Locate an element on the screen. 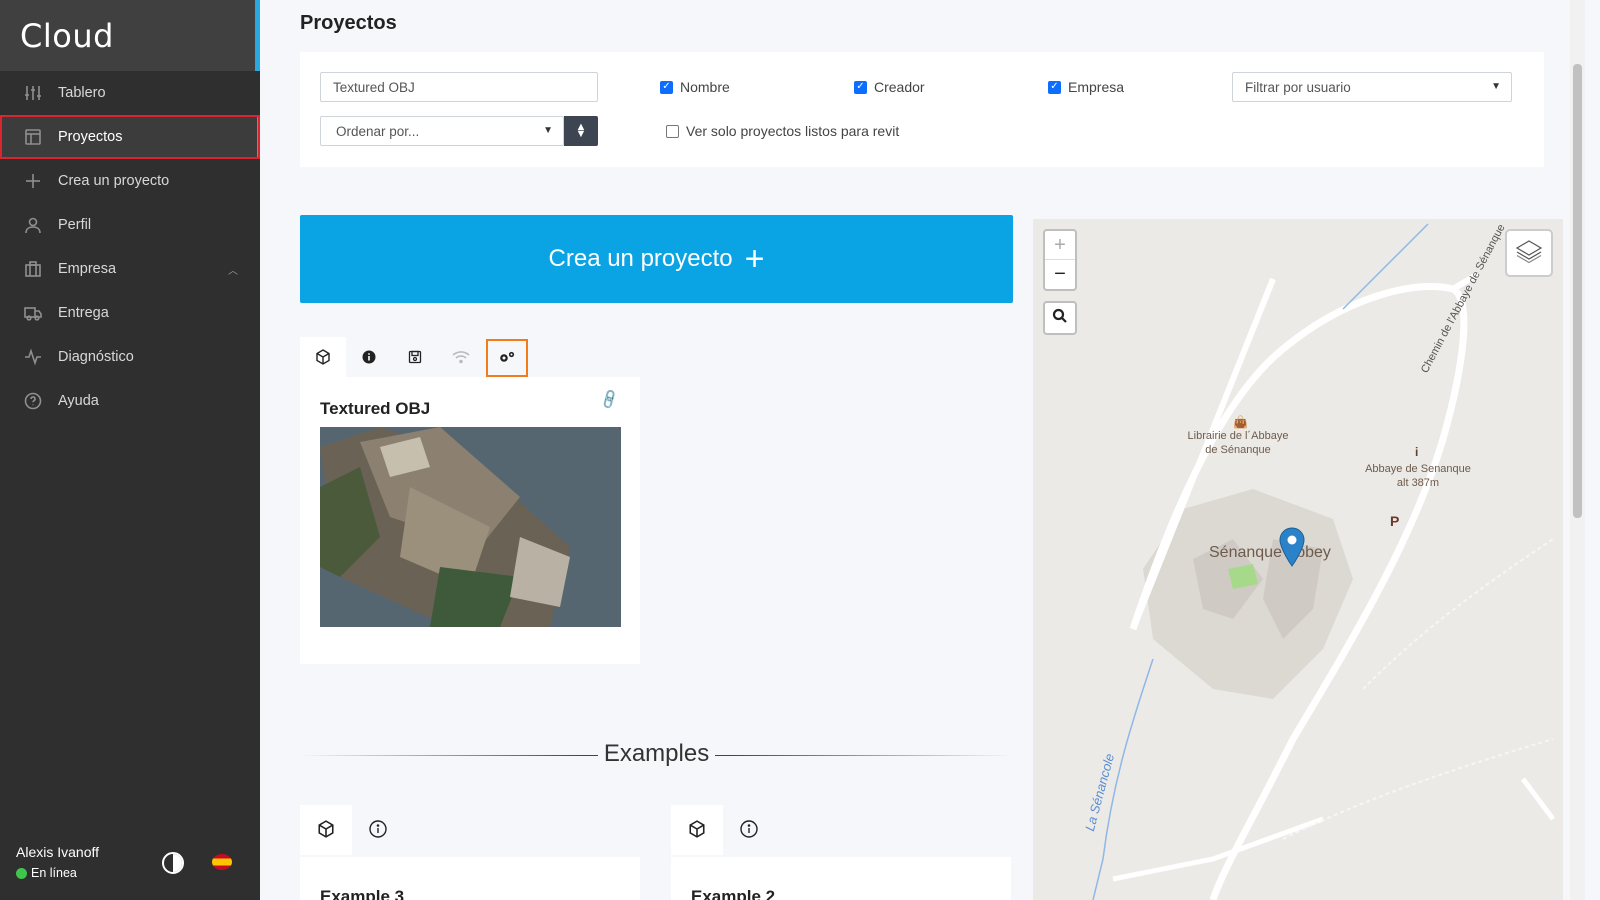 This screenshot has width=1600, height=900. online-status-icon is located at coordinates (21, 873).